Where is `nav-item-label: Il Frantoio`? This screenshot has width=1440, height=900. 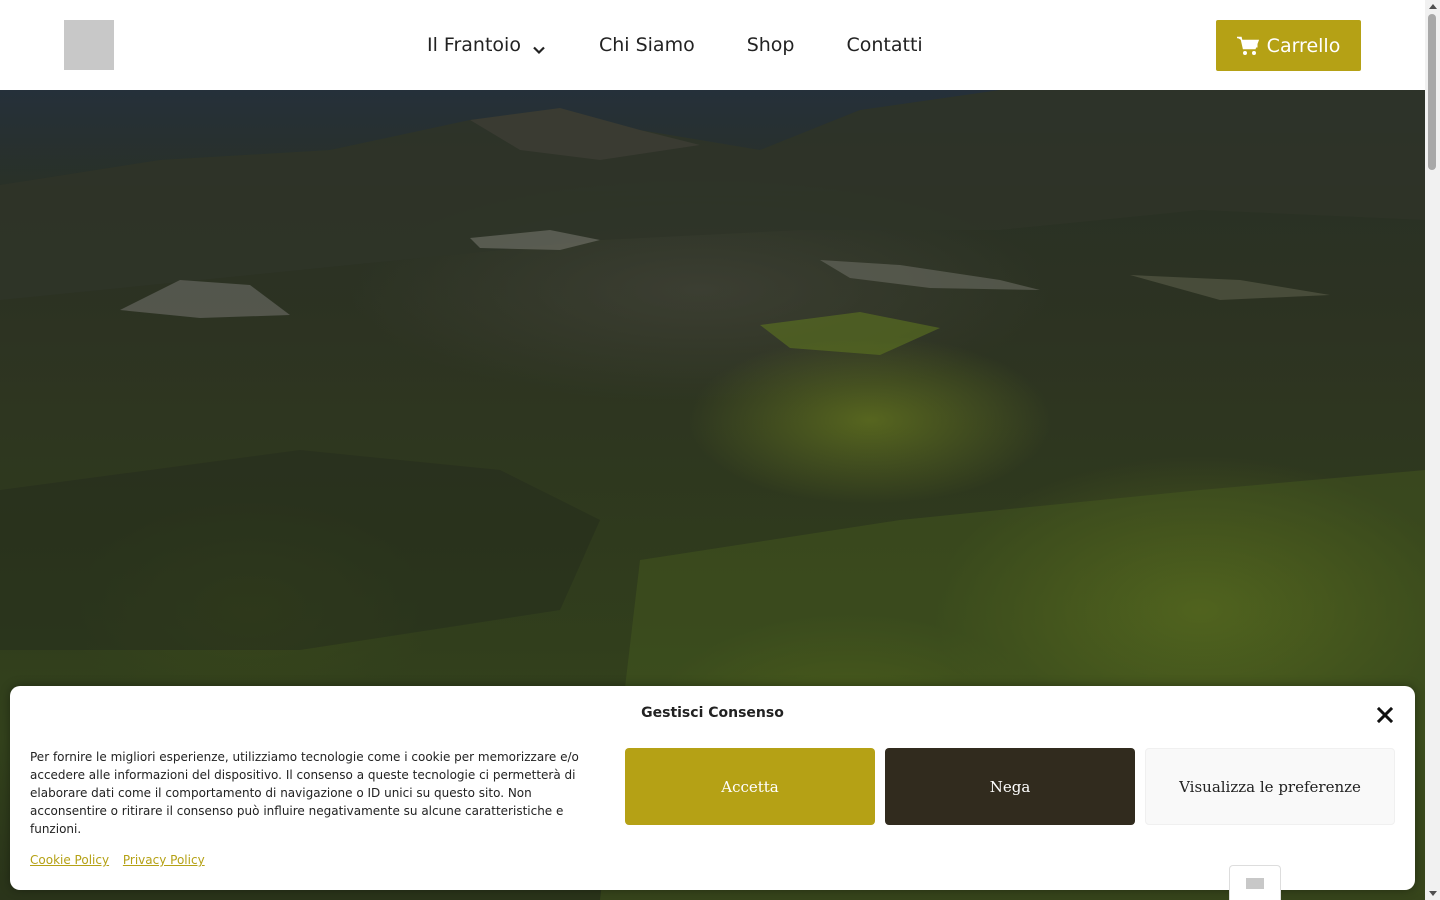 nav-item-label: Il Frantoio is located at coordinates (474, 45).